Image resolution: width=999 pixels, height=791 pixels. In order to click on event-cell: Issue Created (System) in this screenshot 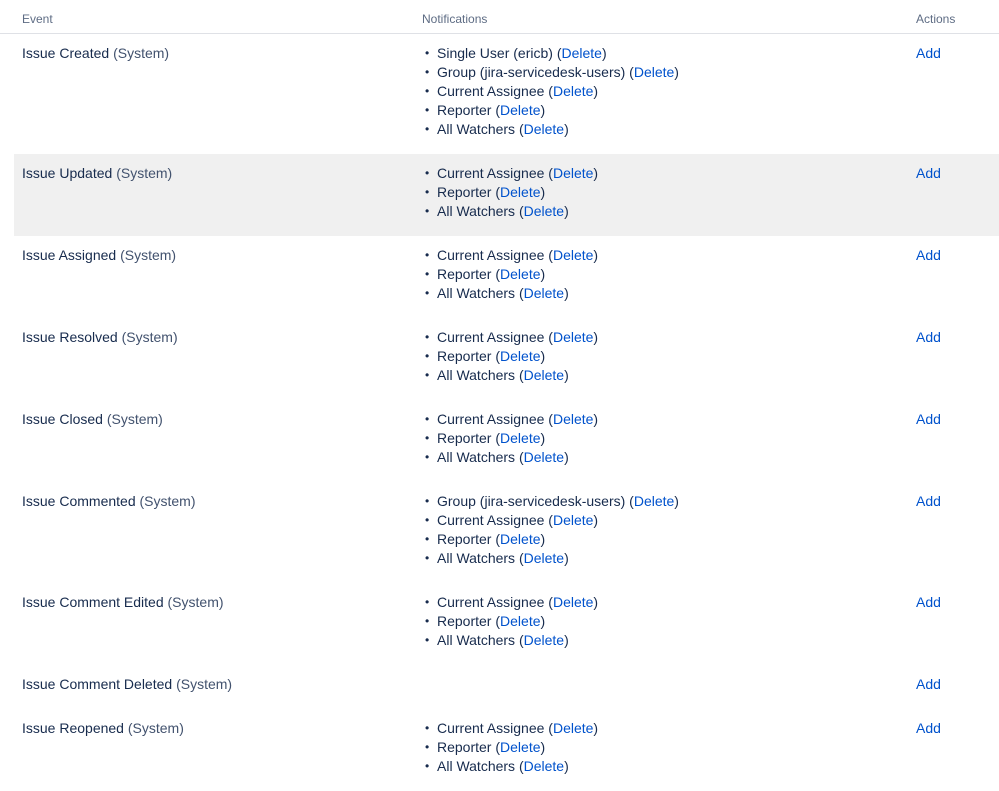, I will do `click(95, 53)`.